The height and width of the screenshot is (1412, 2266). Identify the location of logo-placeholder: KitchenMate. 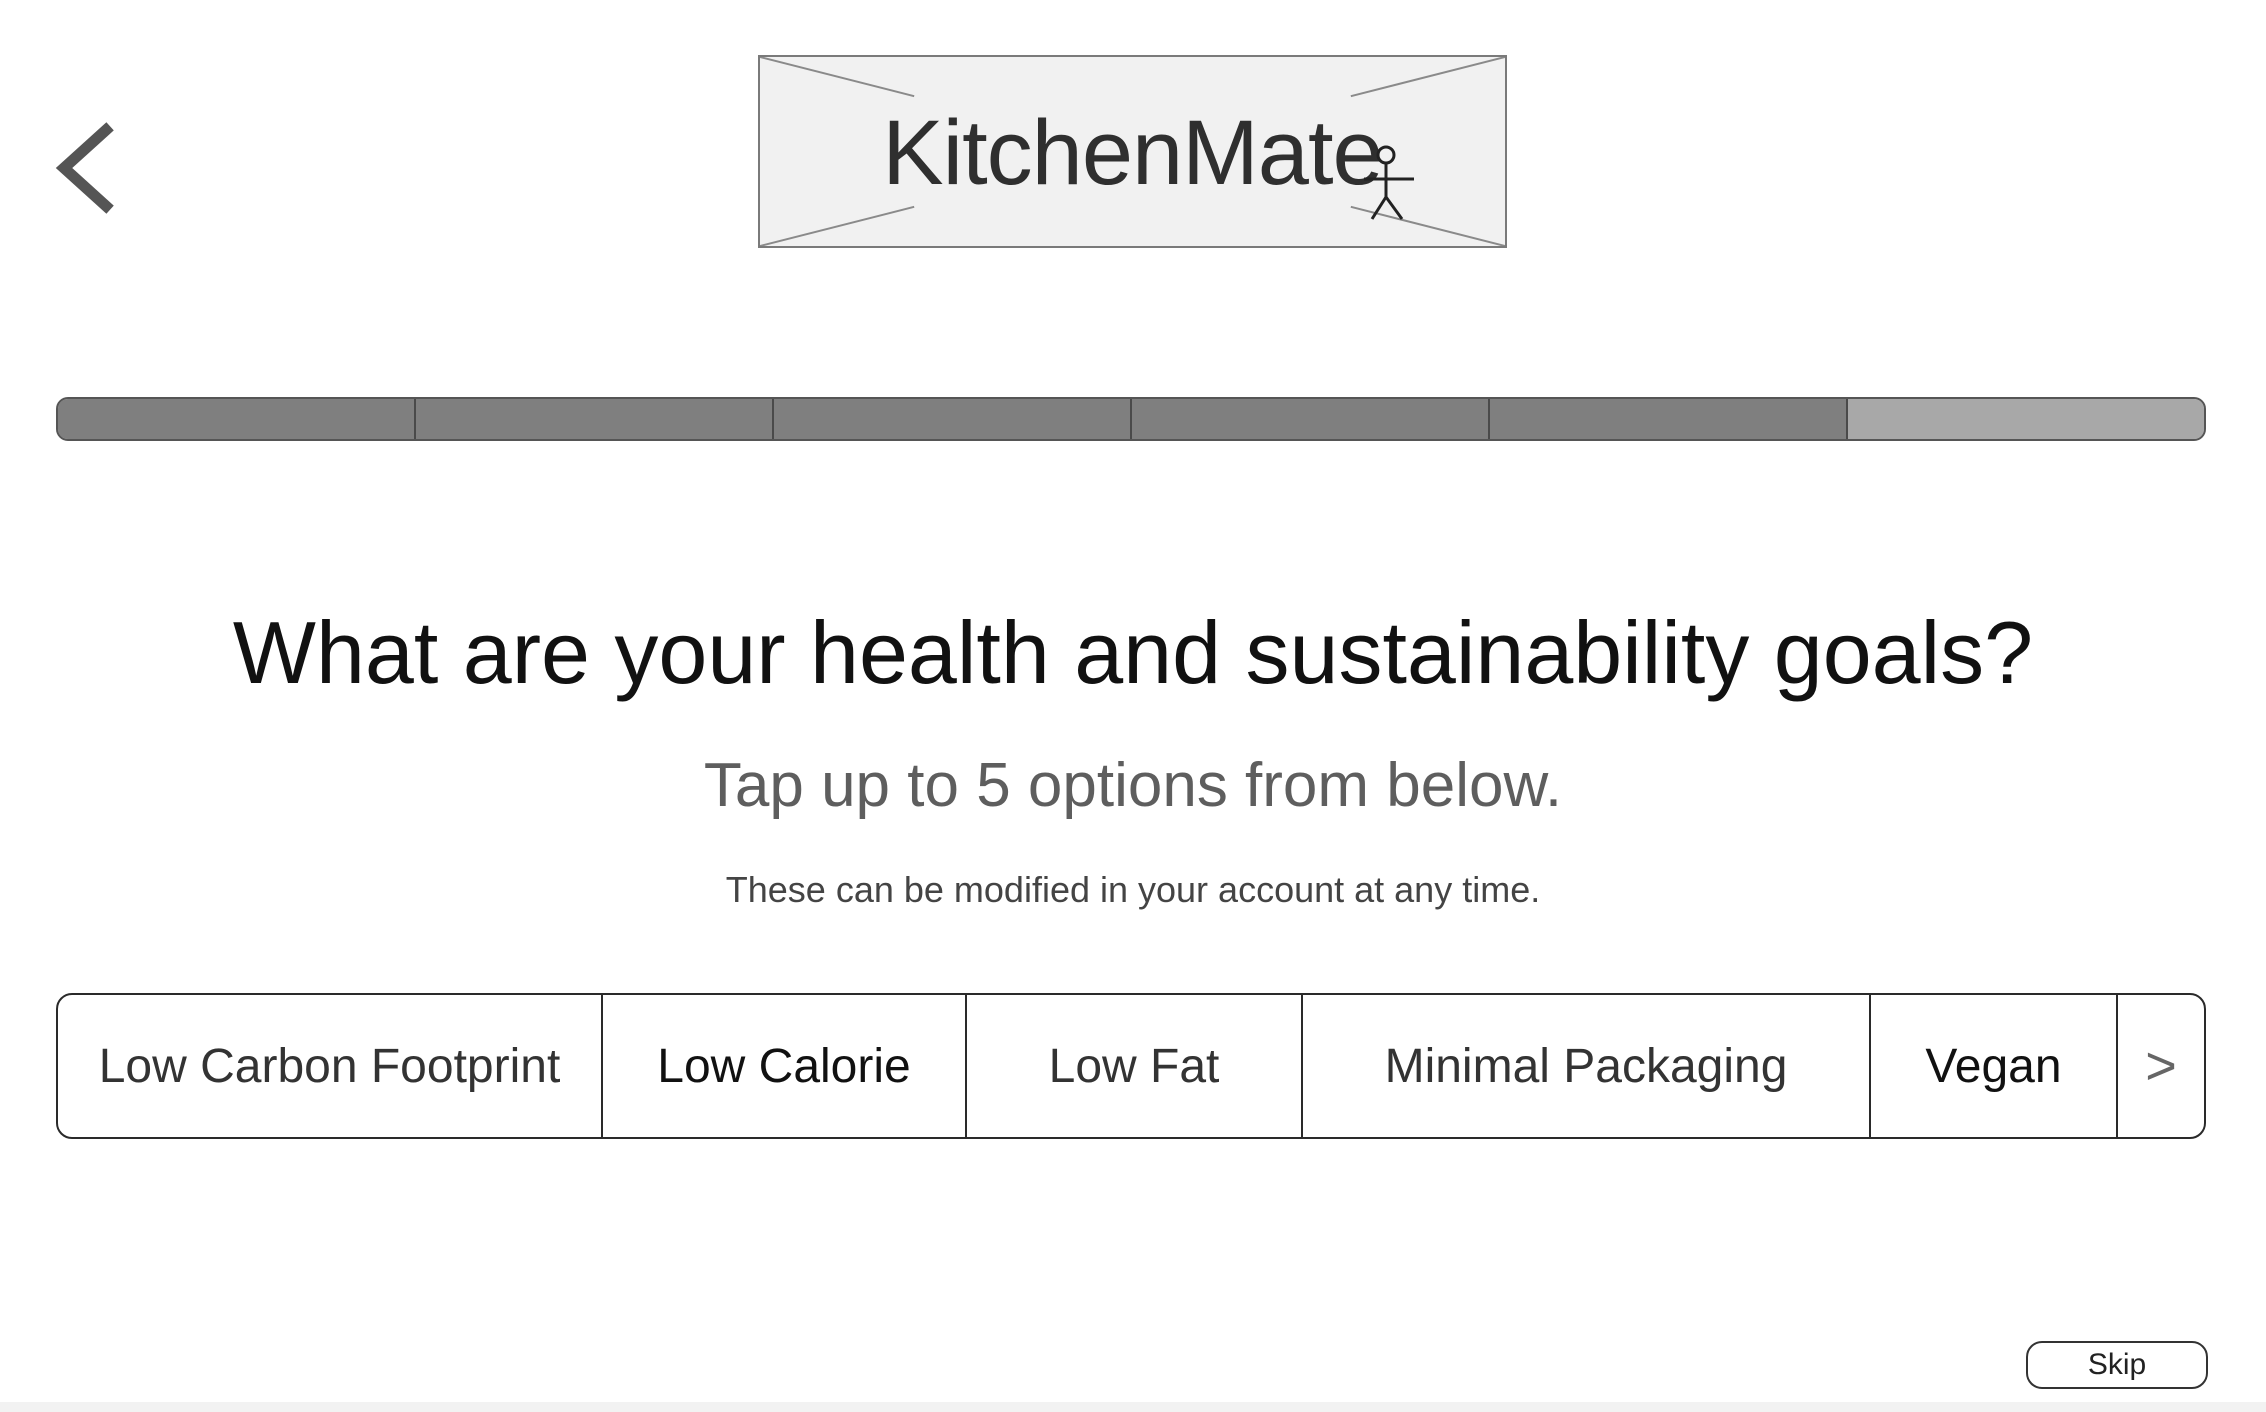
(1132, 151).